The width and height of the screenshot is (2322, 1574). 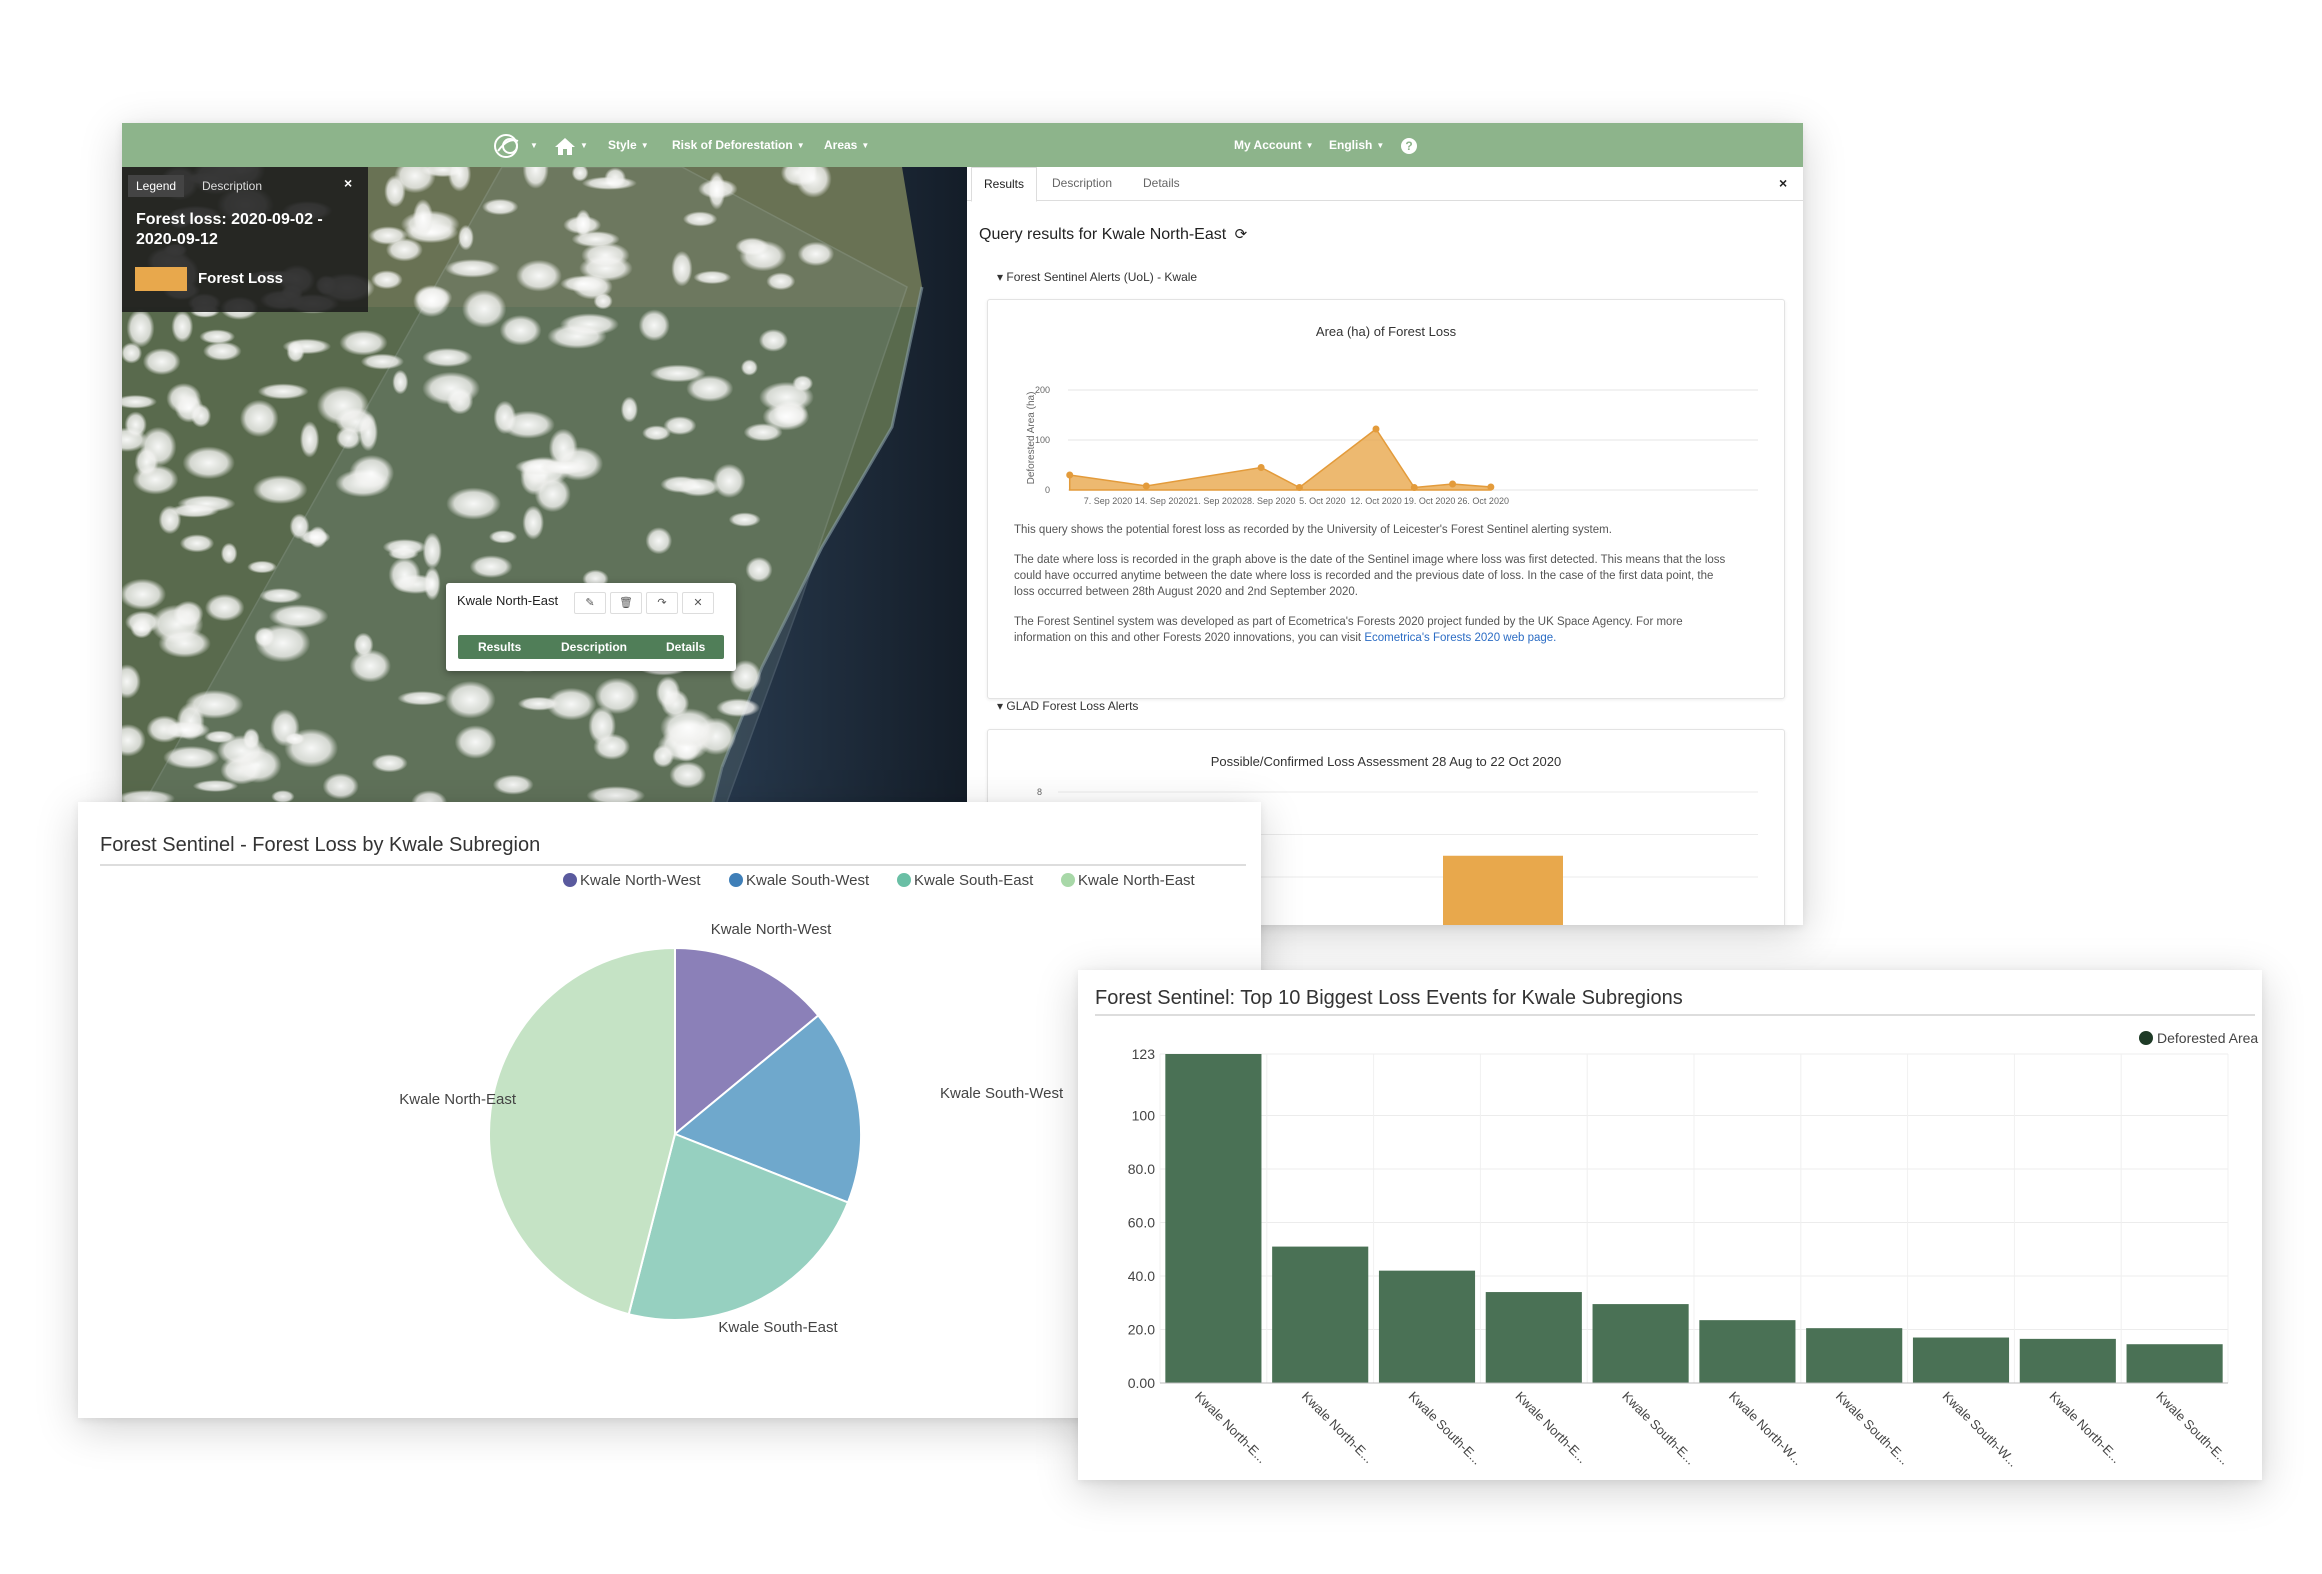 I want to click on home-icon: ▼, so click(x=571, y=145).